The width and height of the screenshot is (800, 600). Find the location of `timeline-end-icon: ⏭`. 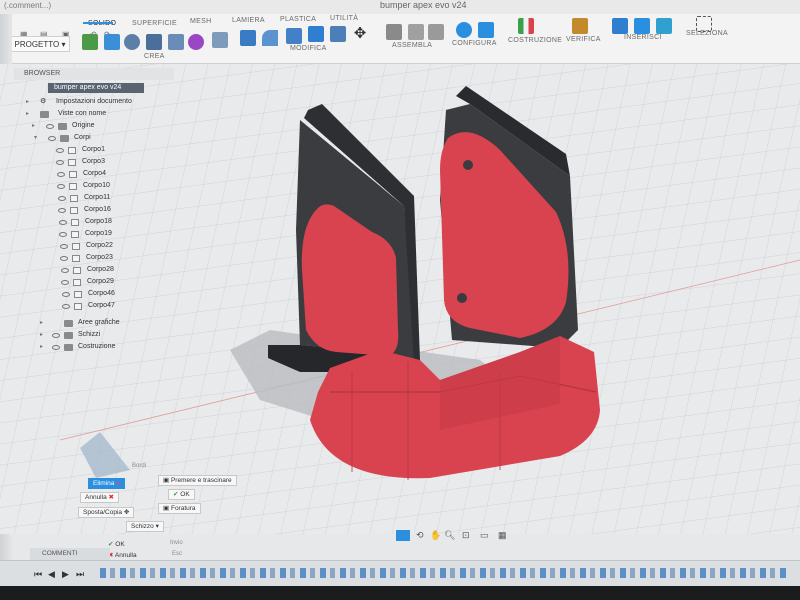

timeline-end-icon: ⏭ is located at coordinates (80, 574).